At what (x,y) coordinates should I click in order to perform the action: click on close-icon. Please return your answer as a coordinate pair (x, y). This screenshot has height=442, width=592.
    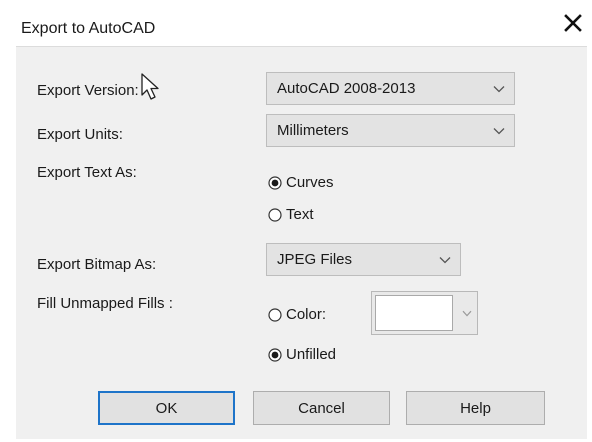
    Looking at the image, I should click on (573, 23).